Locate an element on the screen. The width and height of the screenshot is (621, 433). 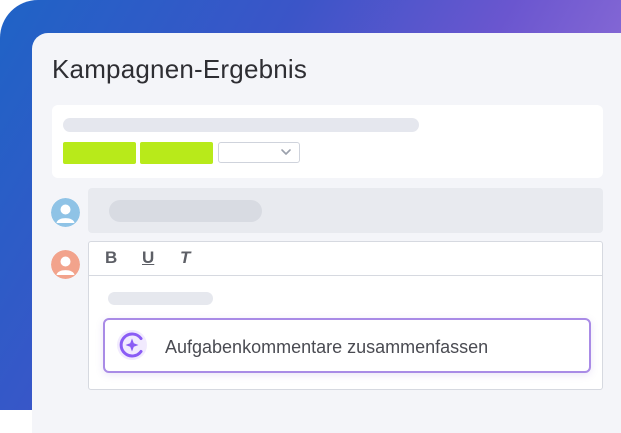
chevron-down-icon is located at coordinates (286, 152).